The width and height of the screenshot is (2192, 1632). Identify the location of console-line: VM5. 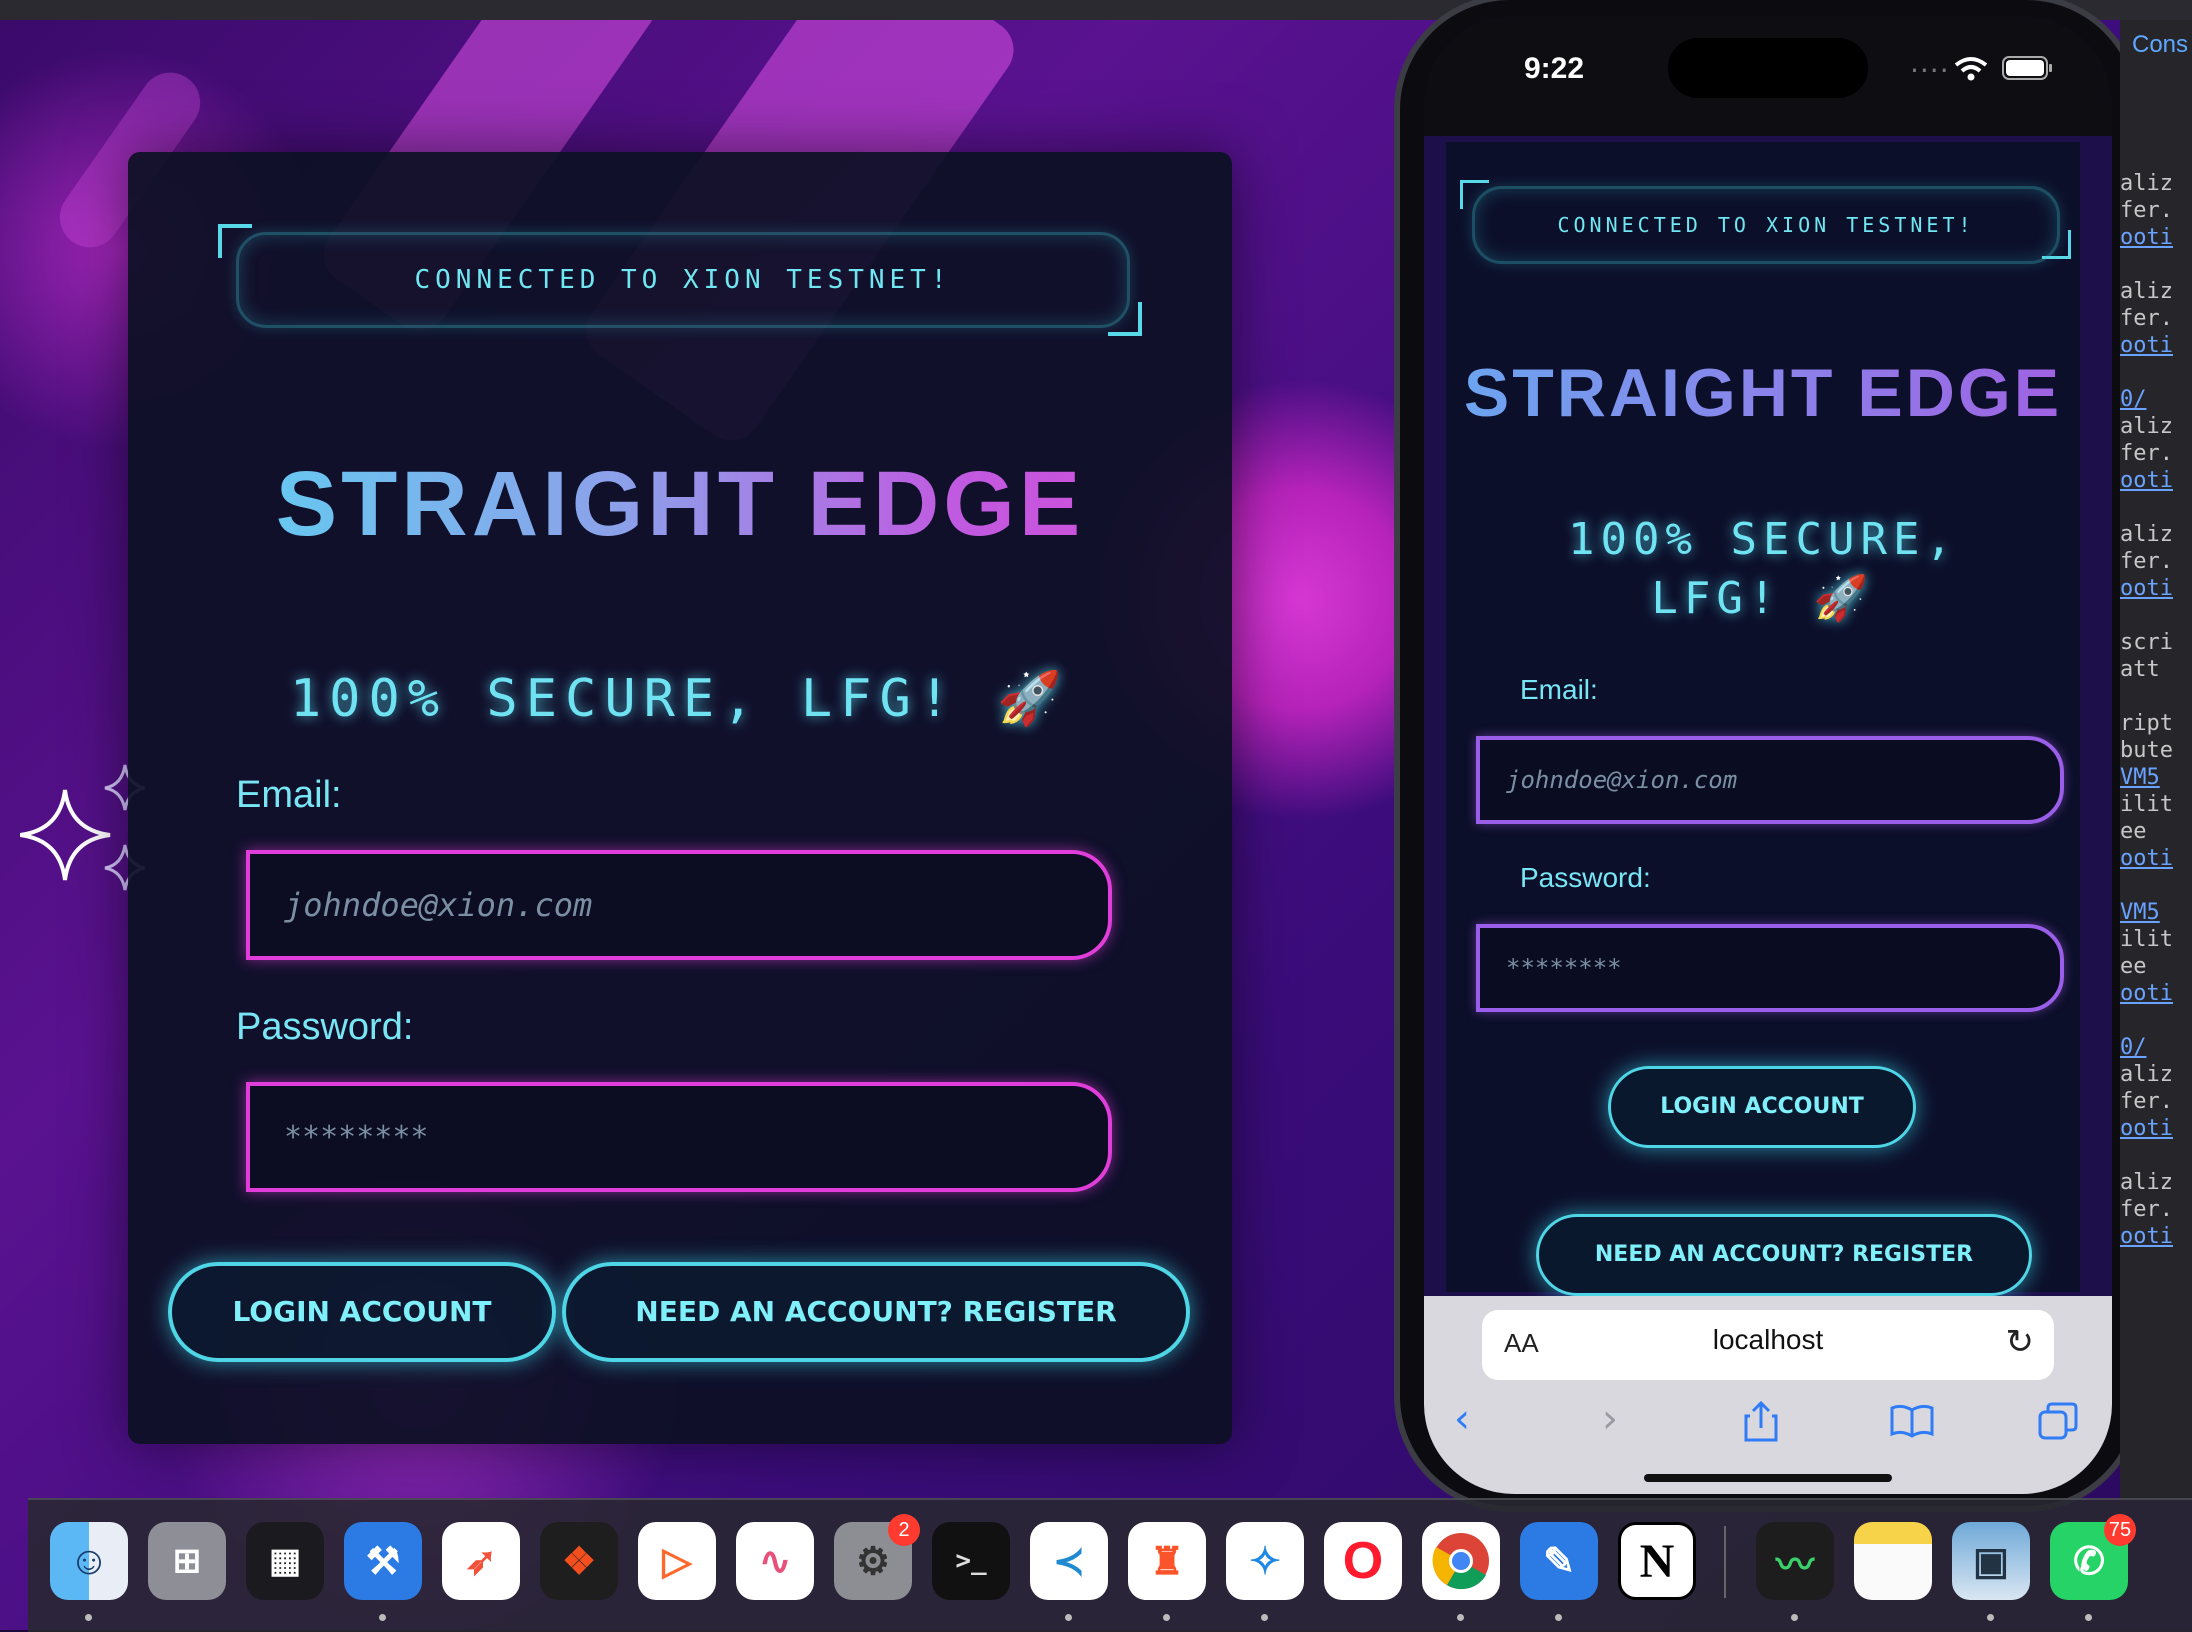
(2140, 912).